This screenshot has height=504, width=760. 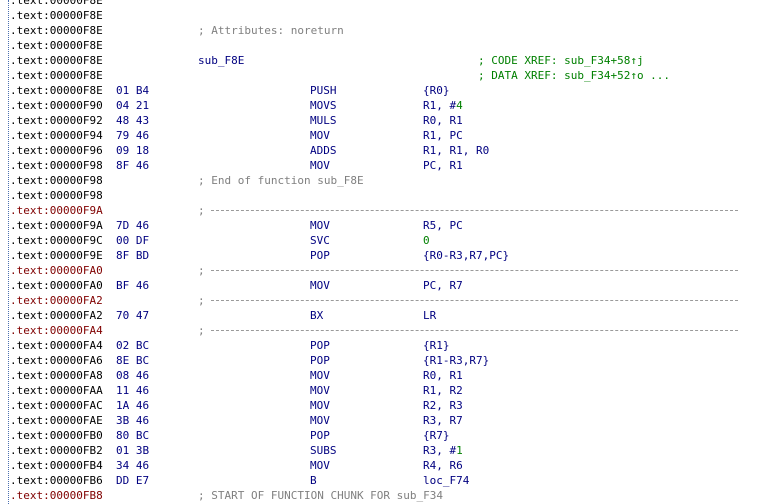 What do you see at coordinates (133, 405) in the screenshot?
I see `opcode-bytes: 1A 46` at bounding box center [133, 405].